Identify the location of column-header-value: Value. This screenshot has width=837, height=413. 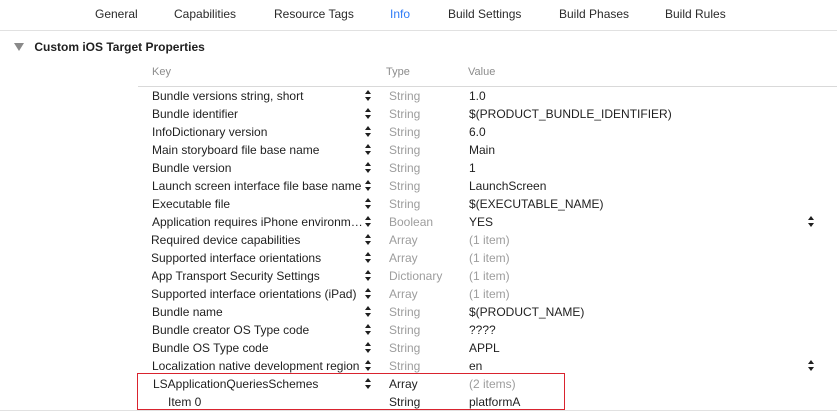
(481, 72).